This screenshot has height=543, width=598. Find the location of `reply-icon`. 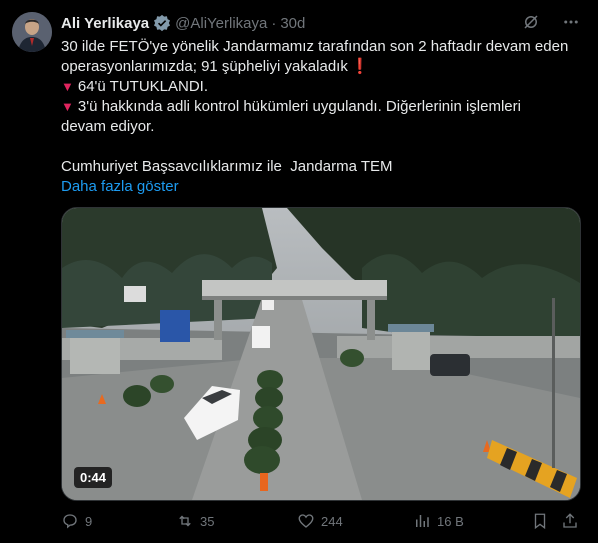

reply-icon is located at coordinates (70, 521).